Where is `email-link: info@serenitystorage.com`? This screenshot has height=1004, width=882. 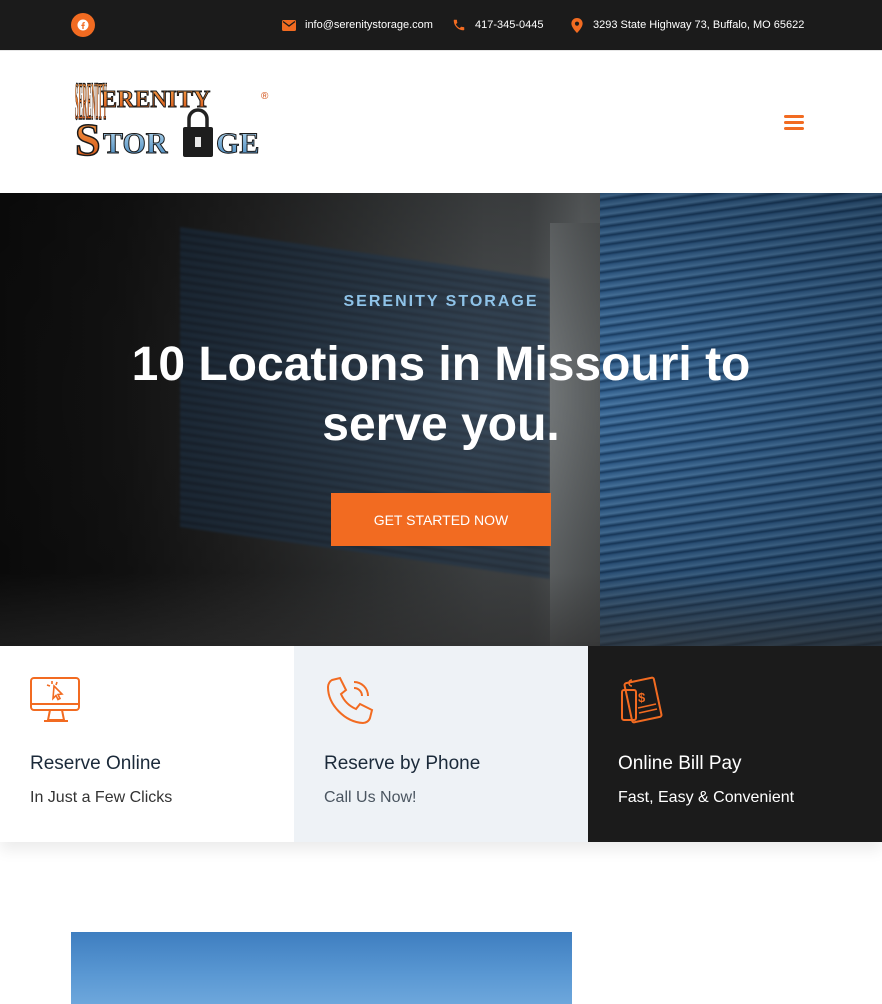
email-link: info@serenitystorage.com is located at coordinates (357, 25).